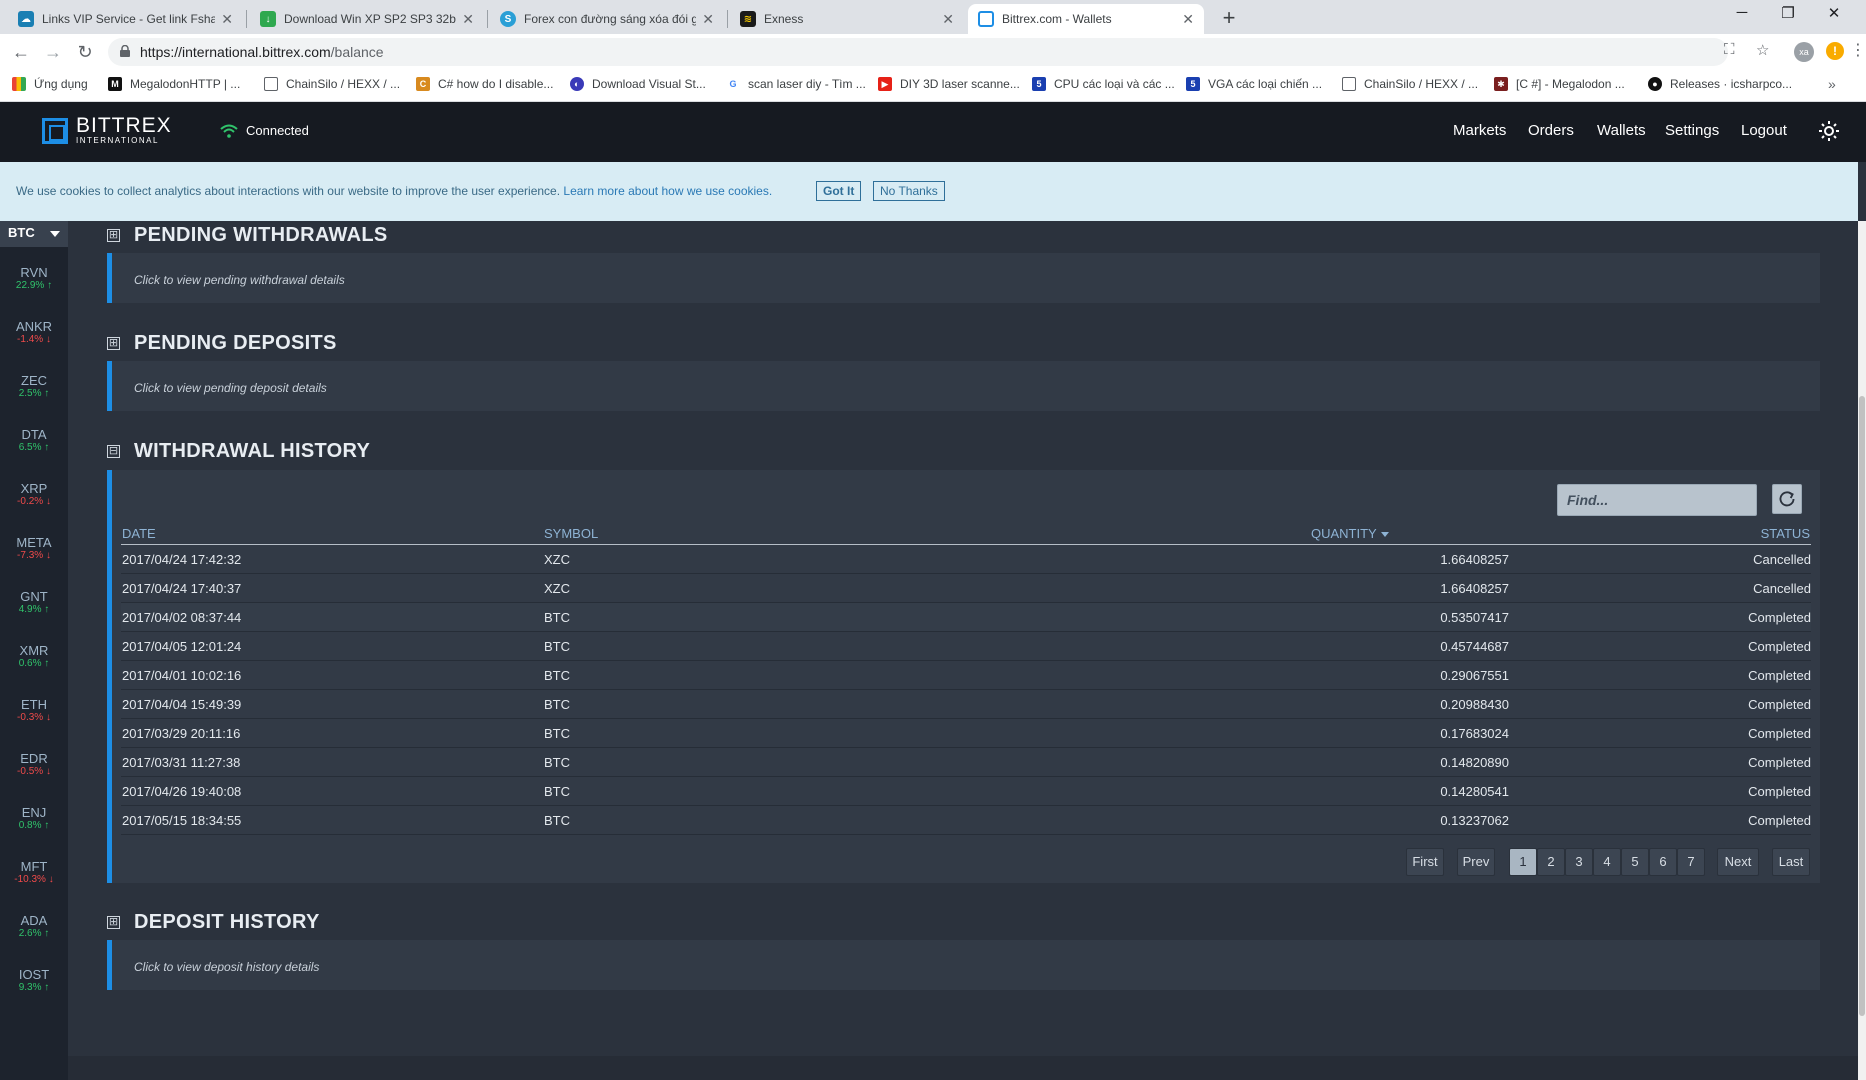  Describe the element at coordinates (963, 965) in the screenshot. I see `deposit-history-panel: Click to view deposit history details` at that location.